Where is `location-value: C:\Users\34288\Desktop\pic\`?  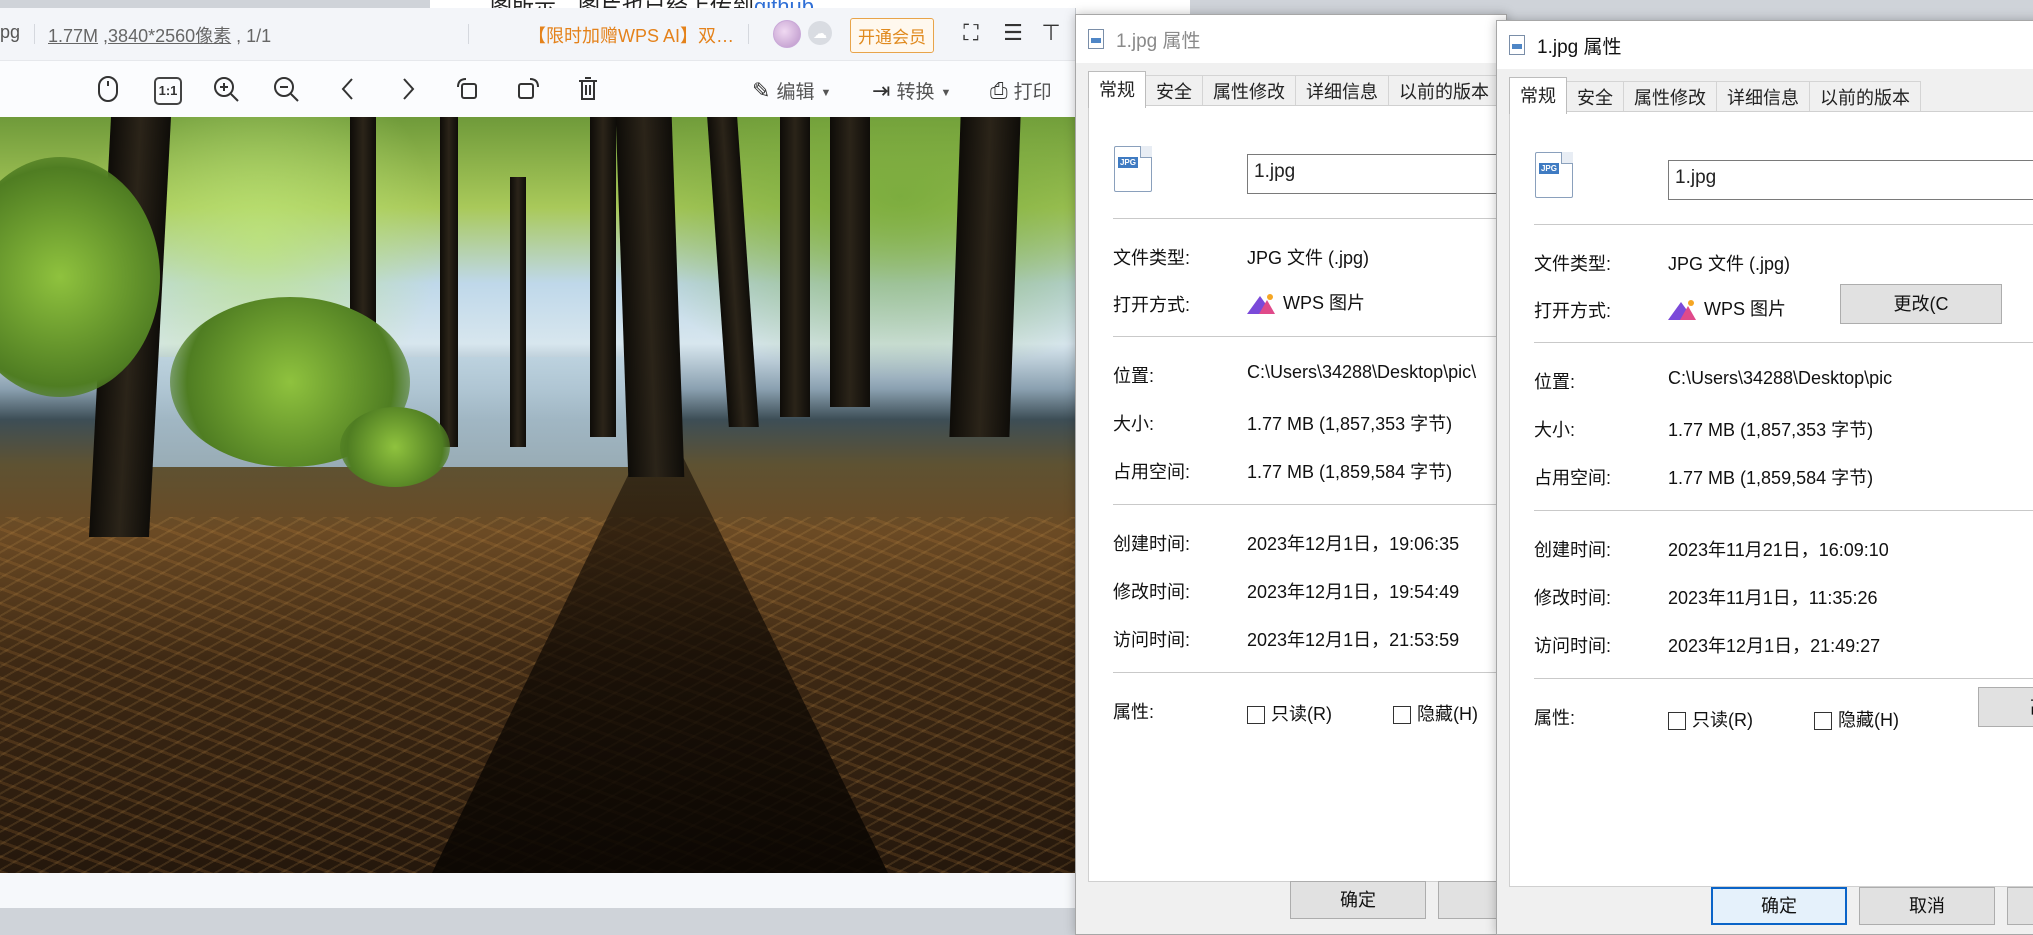 location-value: C:\Users\34288\Desktop\pic\ is located at coordinates (1362, 372).